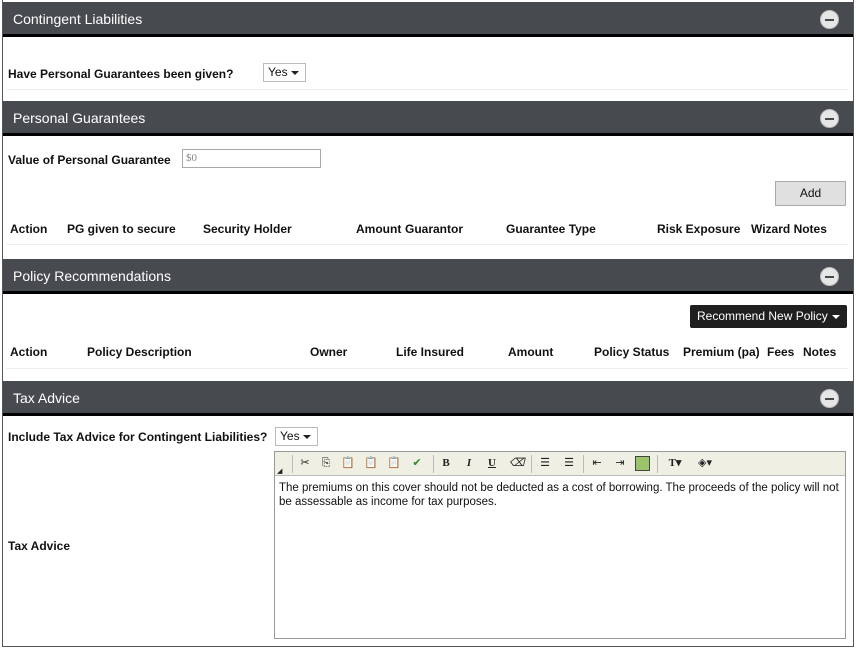 Image resolution: width=856 pixels, height=649 pixels. Describe the element at coordinates (446, 463) in the screenshot. I see `bold-icon: B` at that location.